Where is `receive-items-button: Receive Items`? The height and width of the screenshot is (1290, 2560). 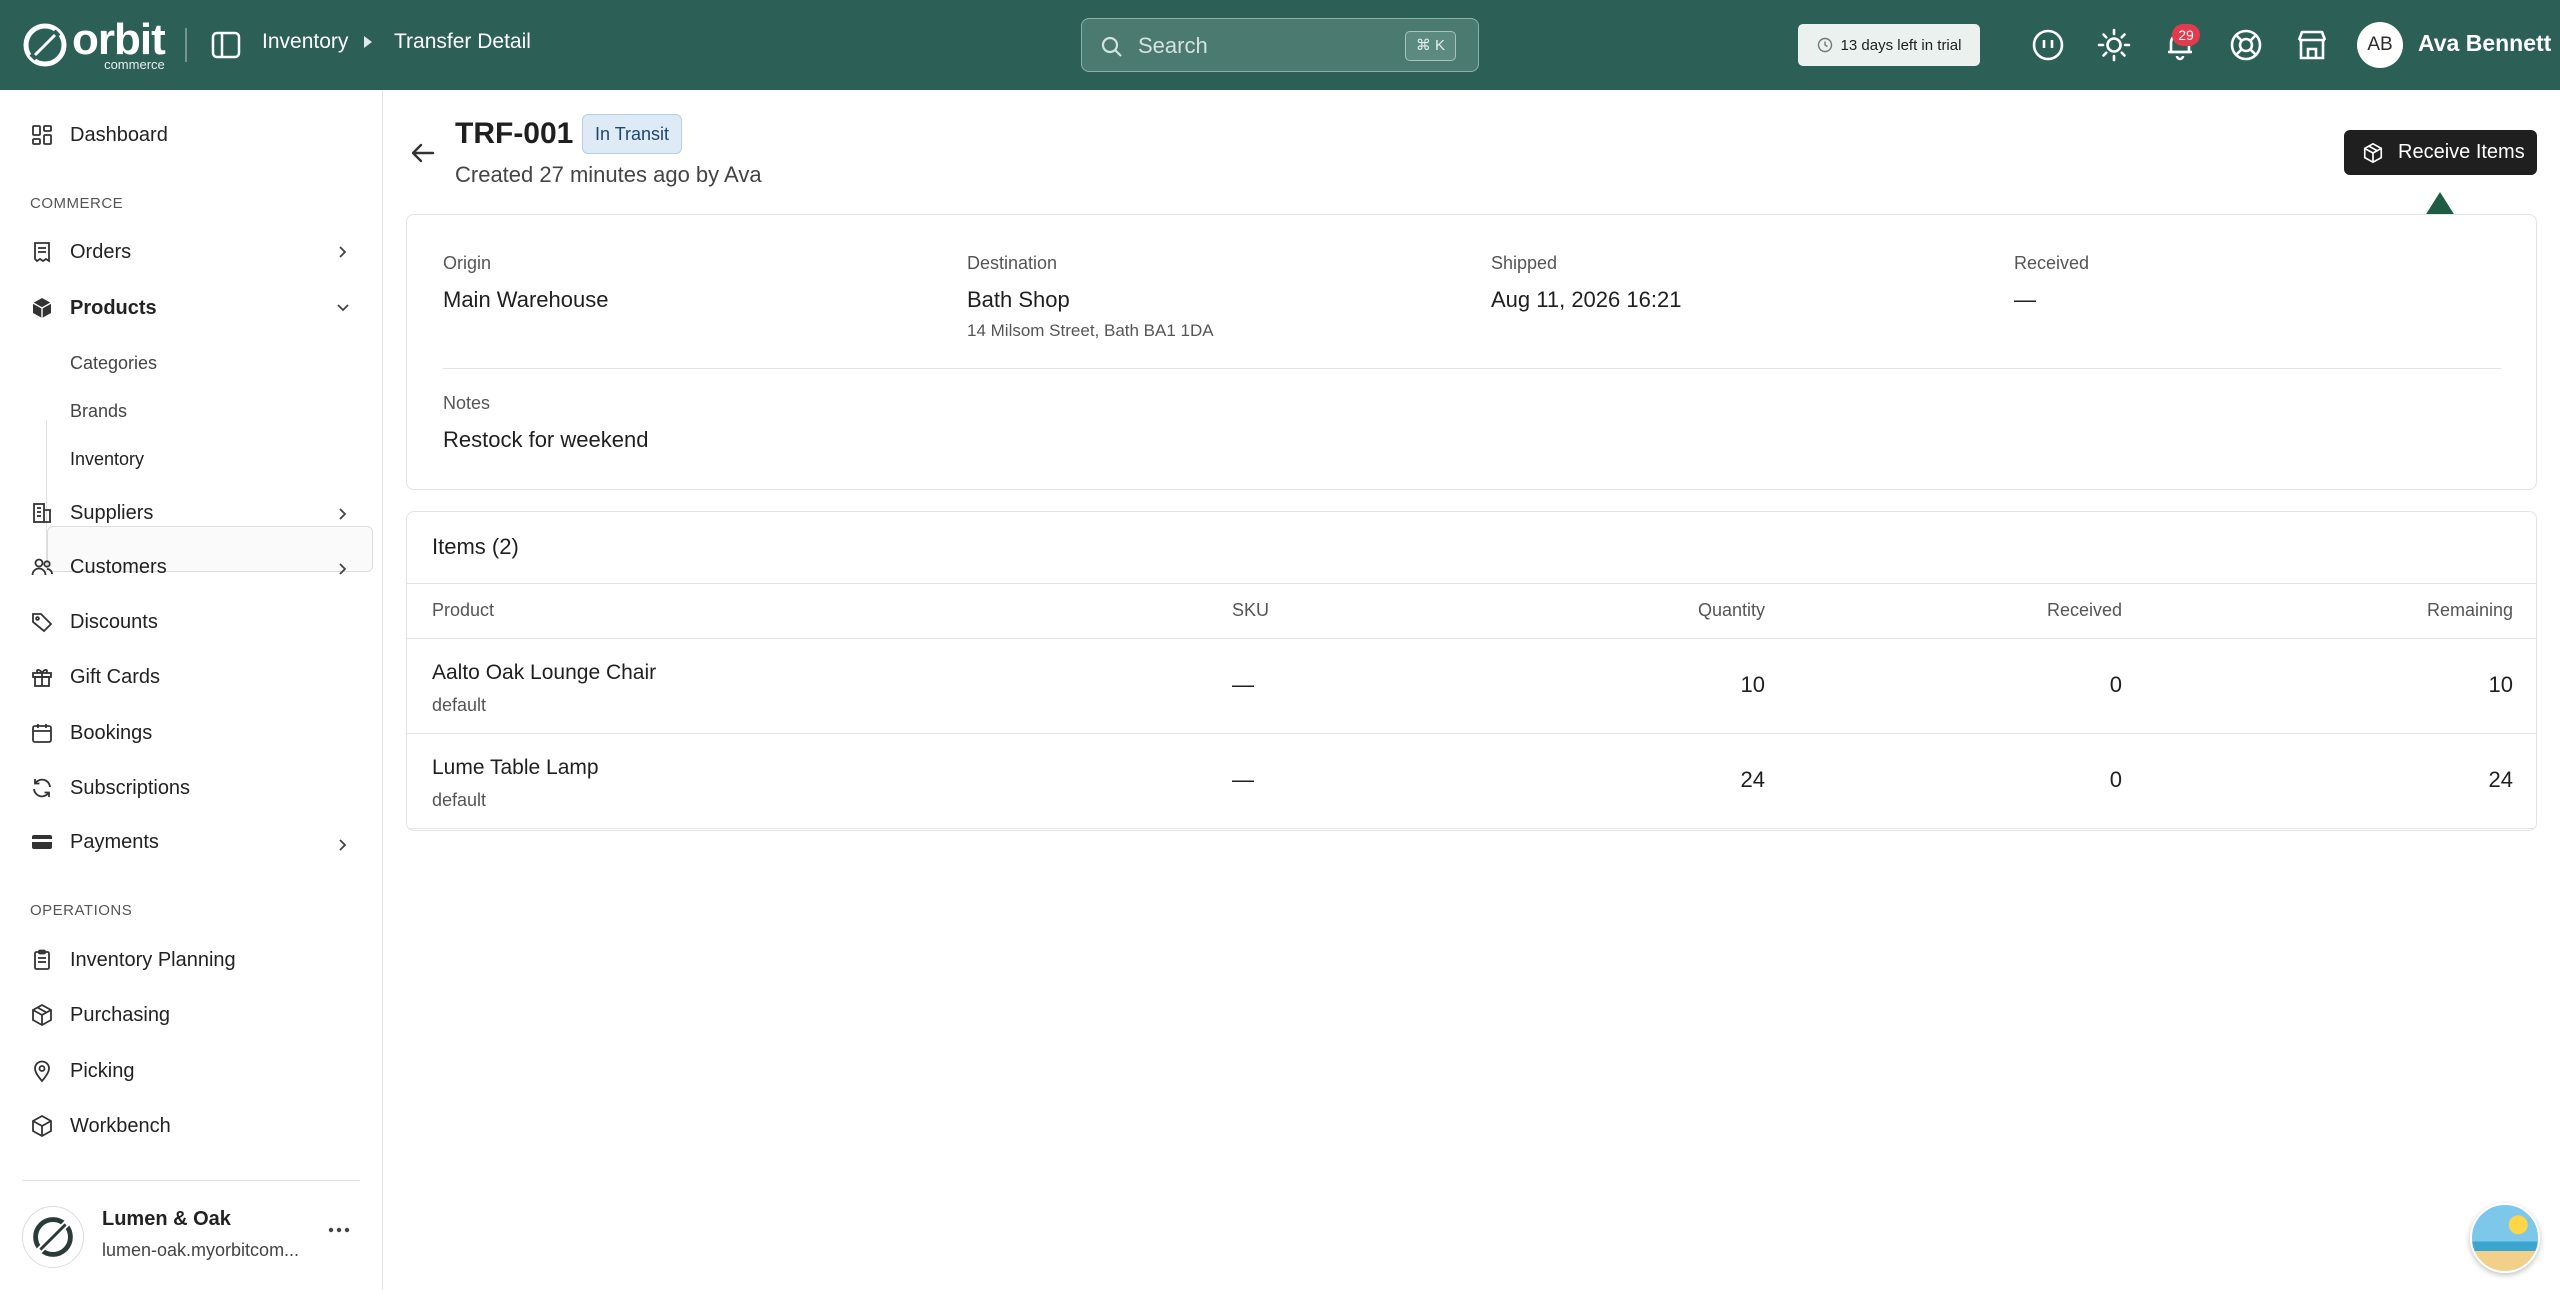
receive-items-button: Receive Items is located at coordinates (2440, 152).